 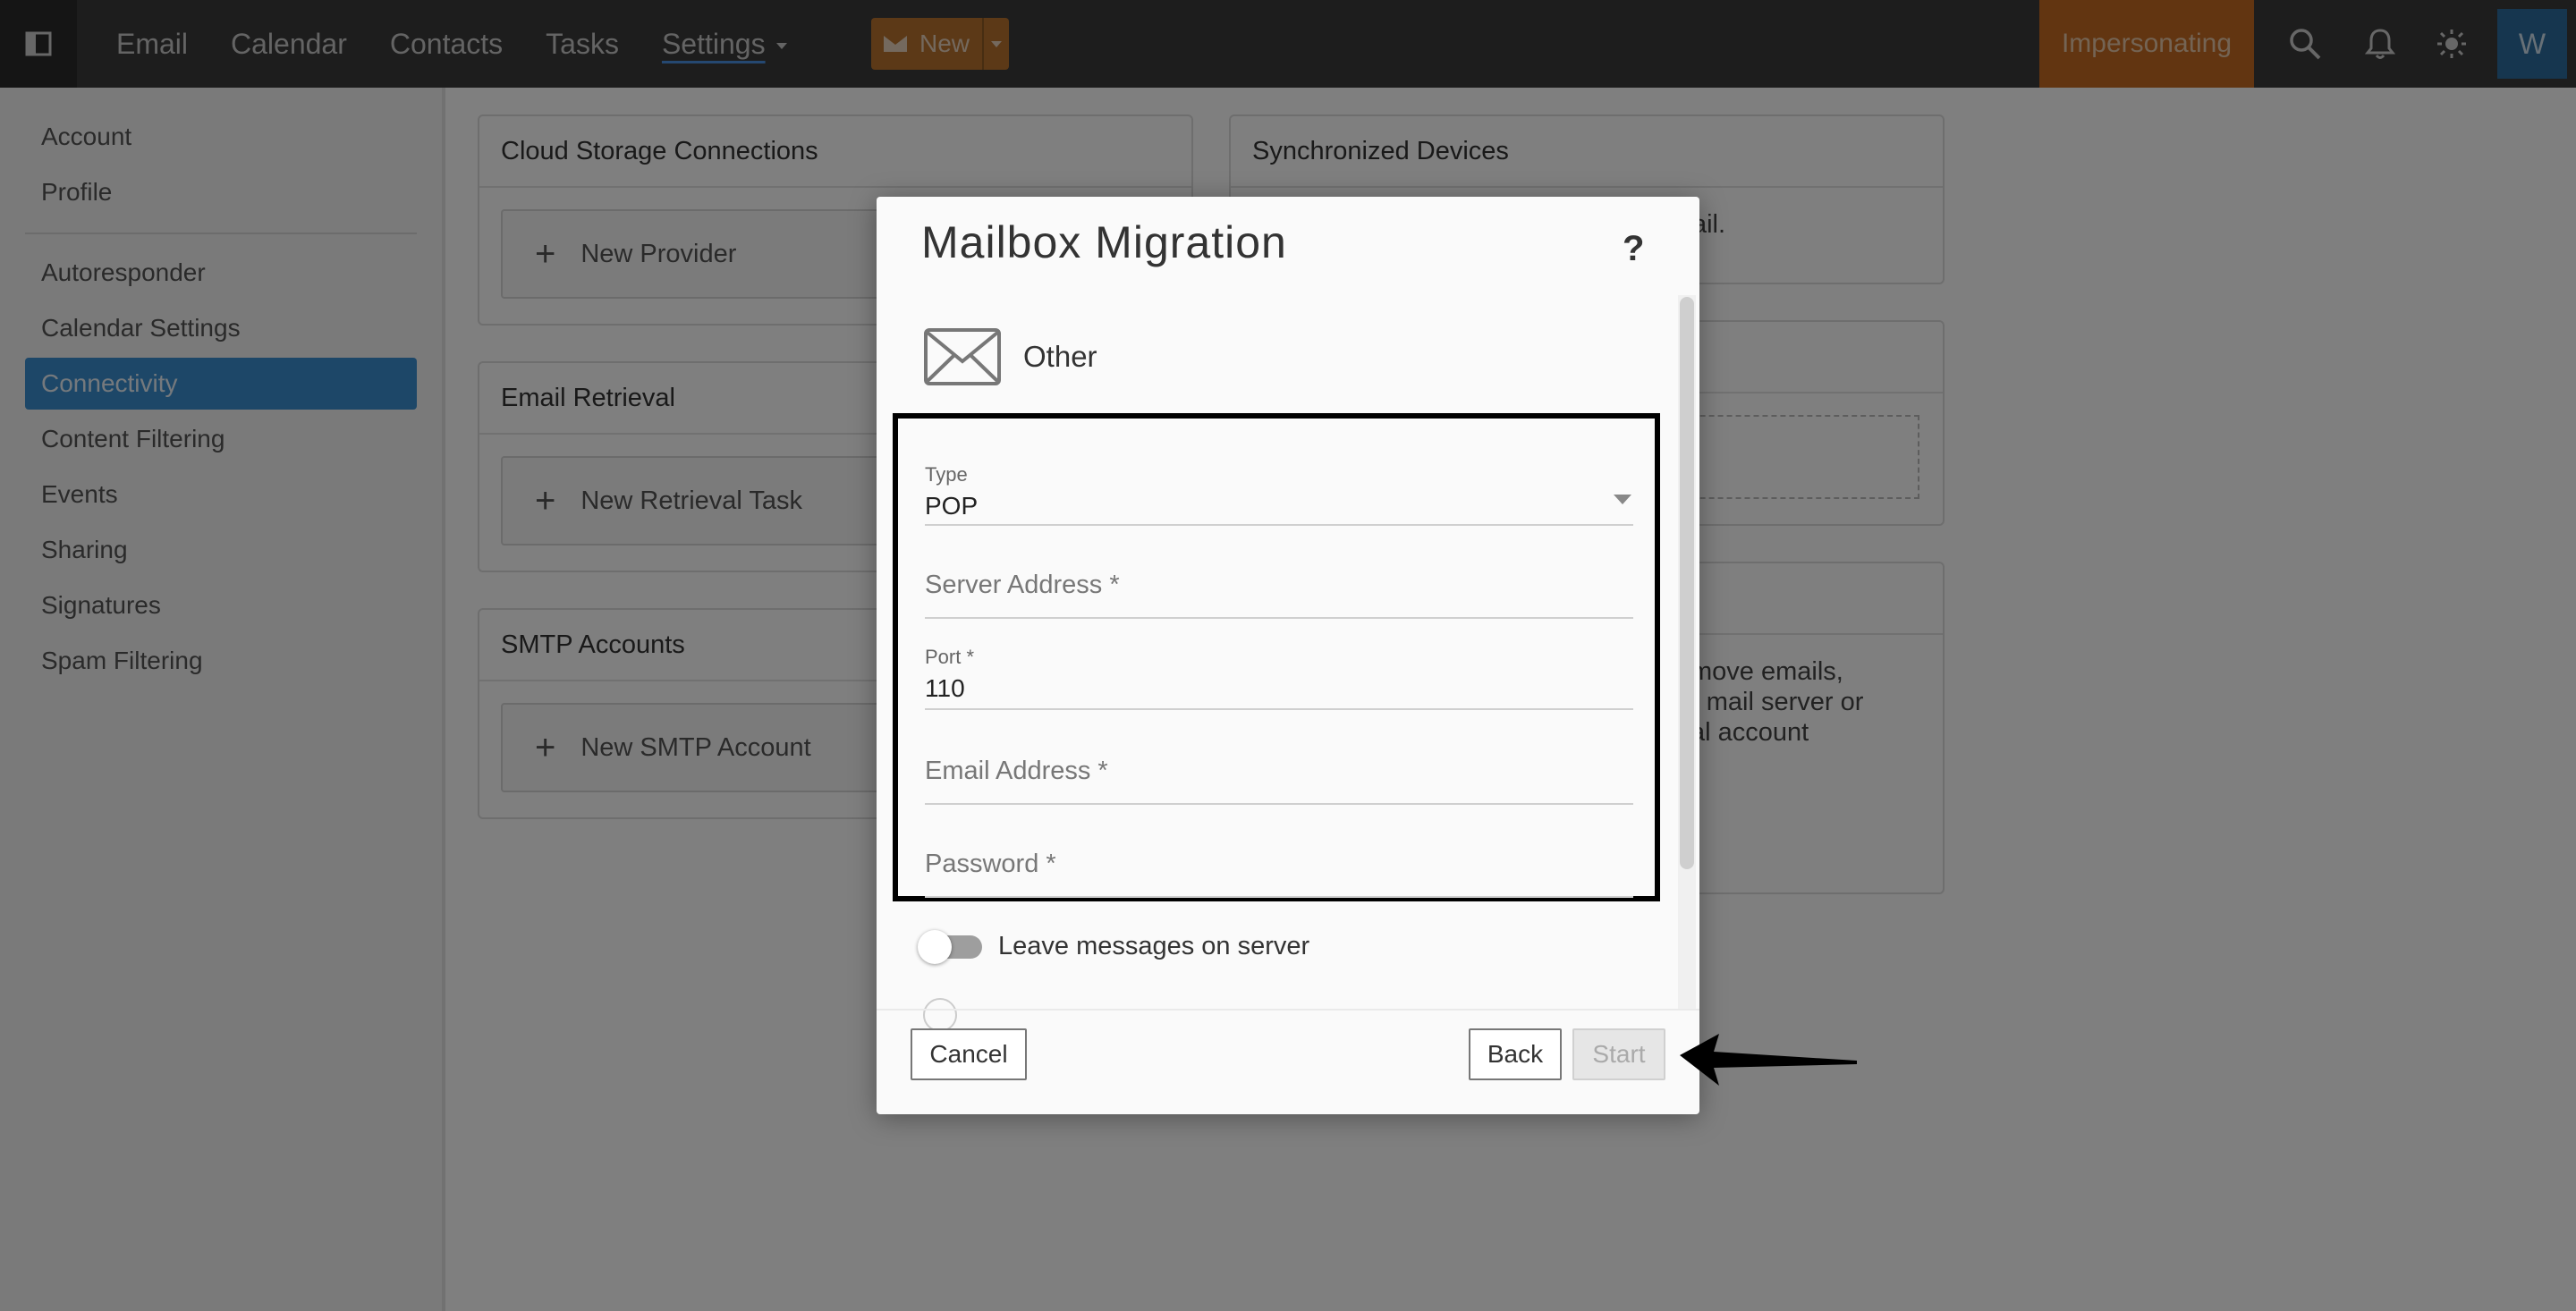 I want to click on envelope-icon, so click(x=962, y=356).